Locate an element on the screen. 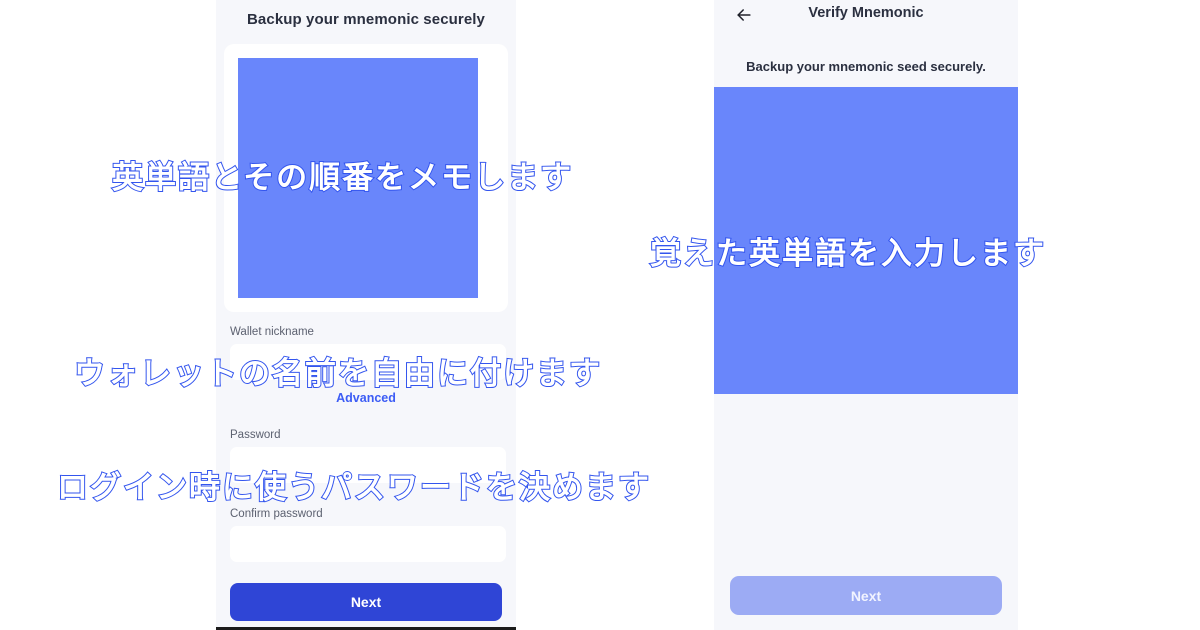  password-label: Password is located at coordinates (255, 435).